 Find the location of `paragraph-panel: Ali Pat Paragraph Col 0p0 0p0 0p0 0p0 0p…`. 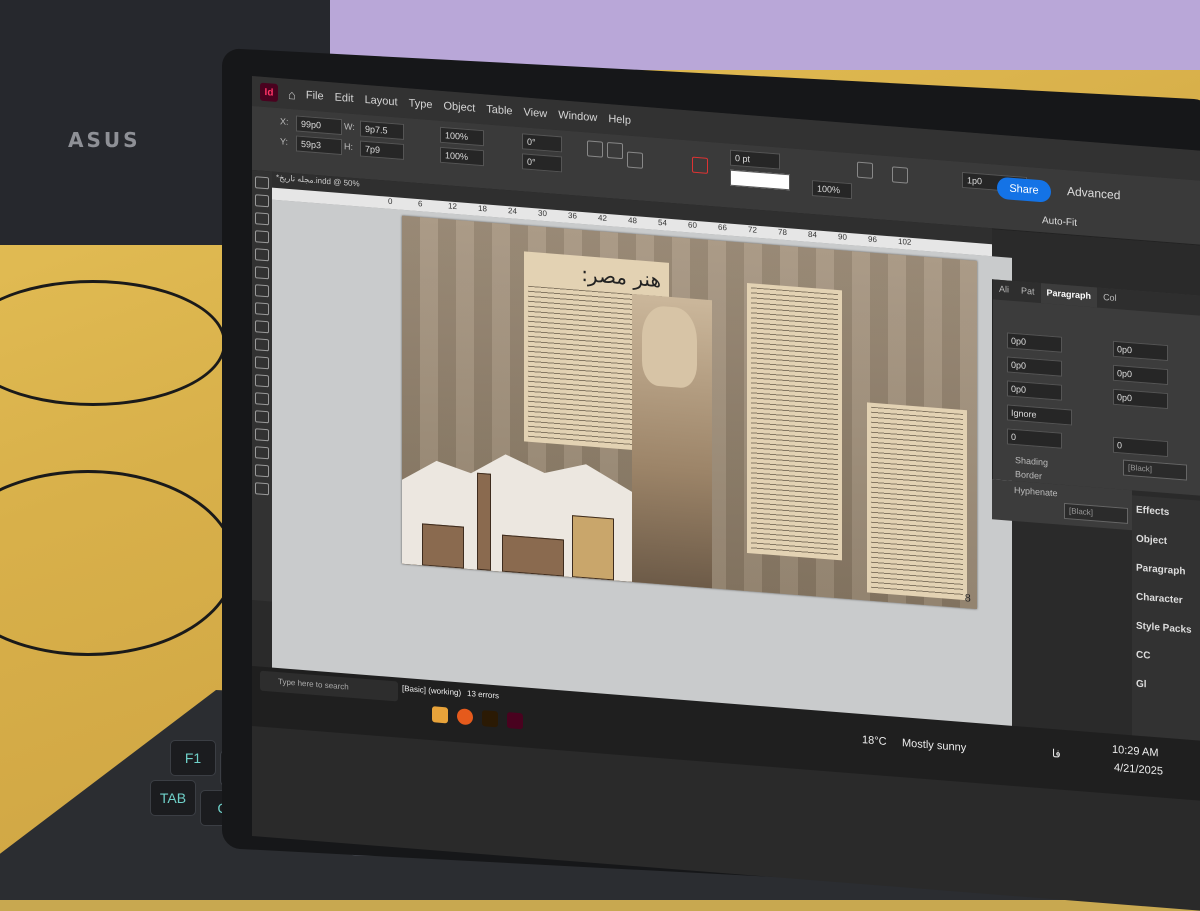

paragraph-panel: Ali Pat Paragraph Col 0p0 0p0 0p0 0p0 0p… is located at coordinates (1096, 387).